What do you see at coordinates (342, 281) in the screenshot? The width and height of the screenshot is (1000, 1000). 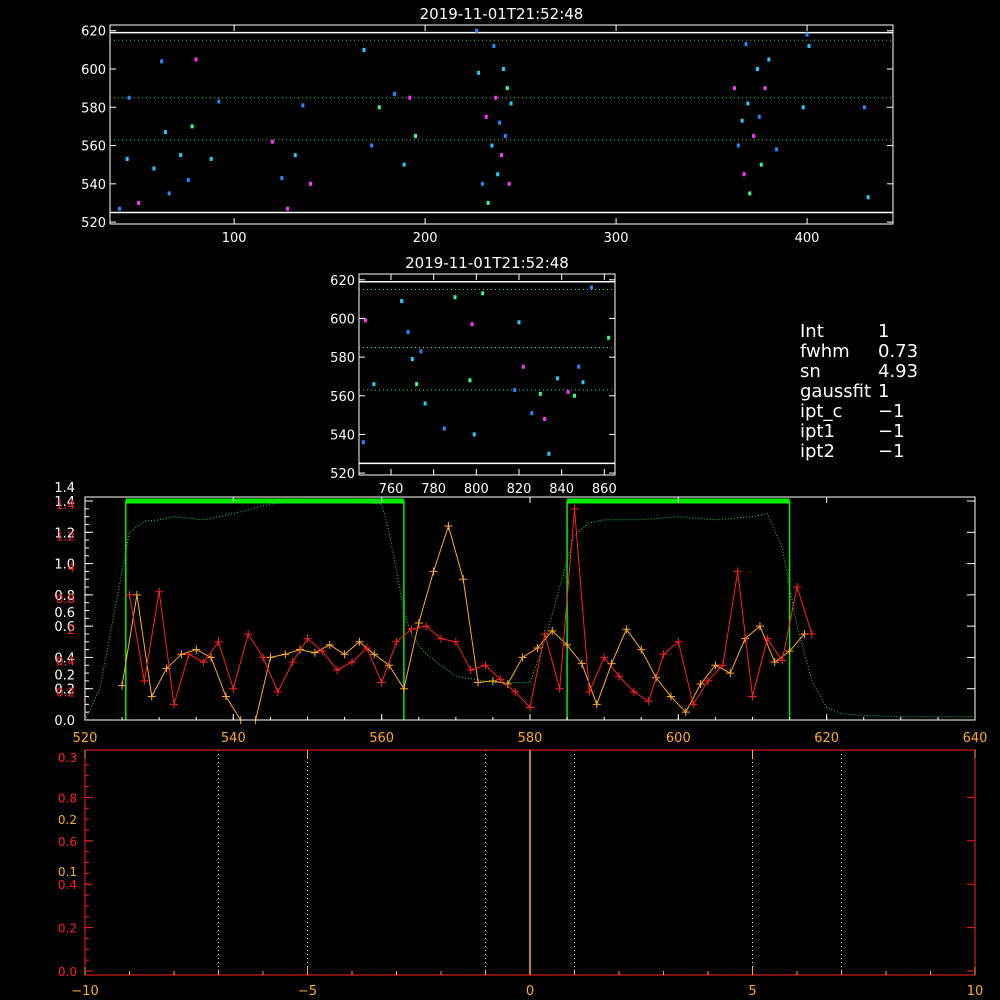 I see `y-tick-label: 620` at bounding box center [342, 281].